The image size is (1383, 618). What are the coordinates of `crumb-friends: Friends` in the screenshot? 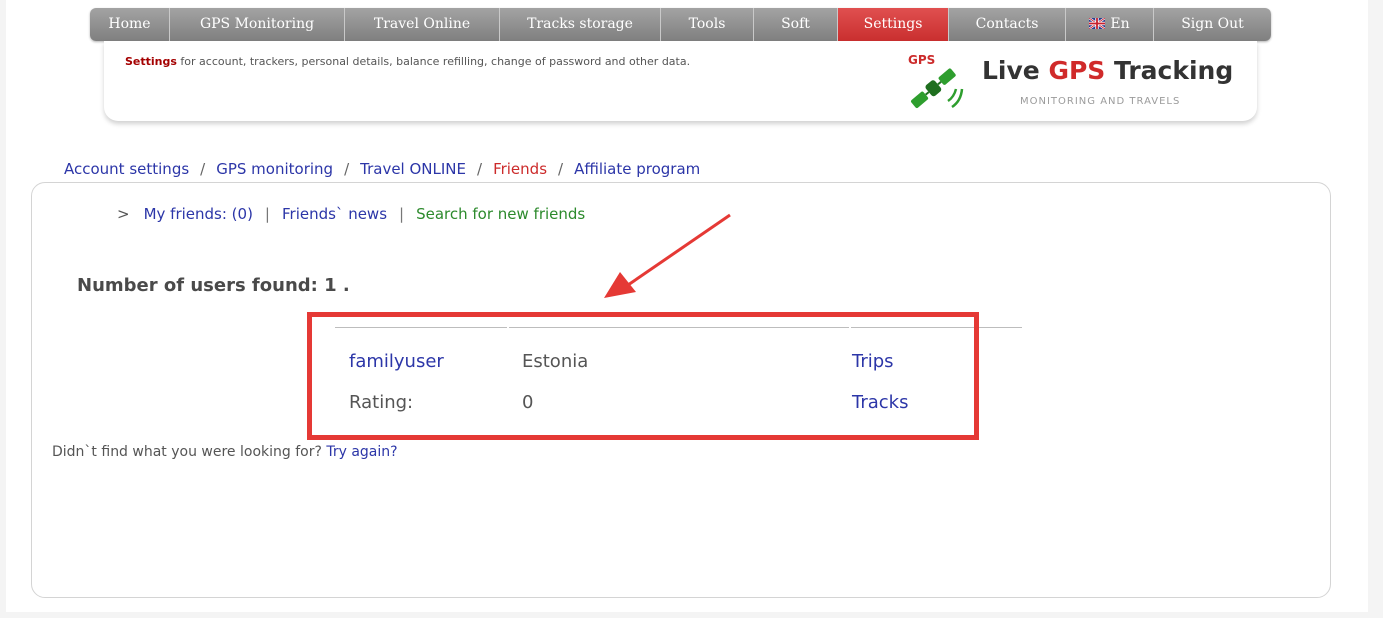 It's located at (520, 169).